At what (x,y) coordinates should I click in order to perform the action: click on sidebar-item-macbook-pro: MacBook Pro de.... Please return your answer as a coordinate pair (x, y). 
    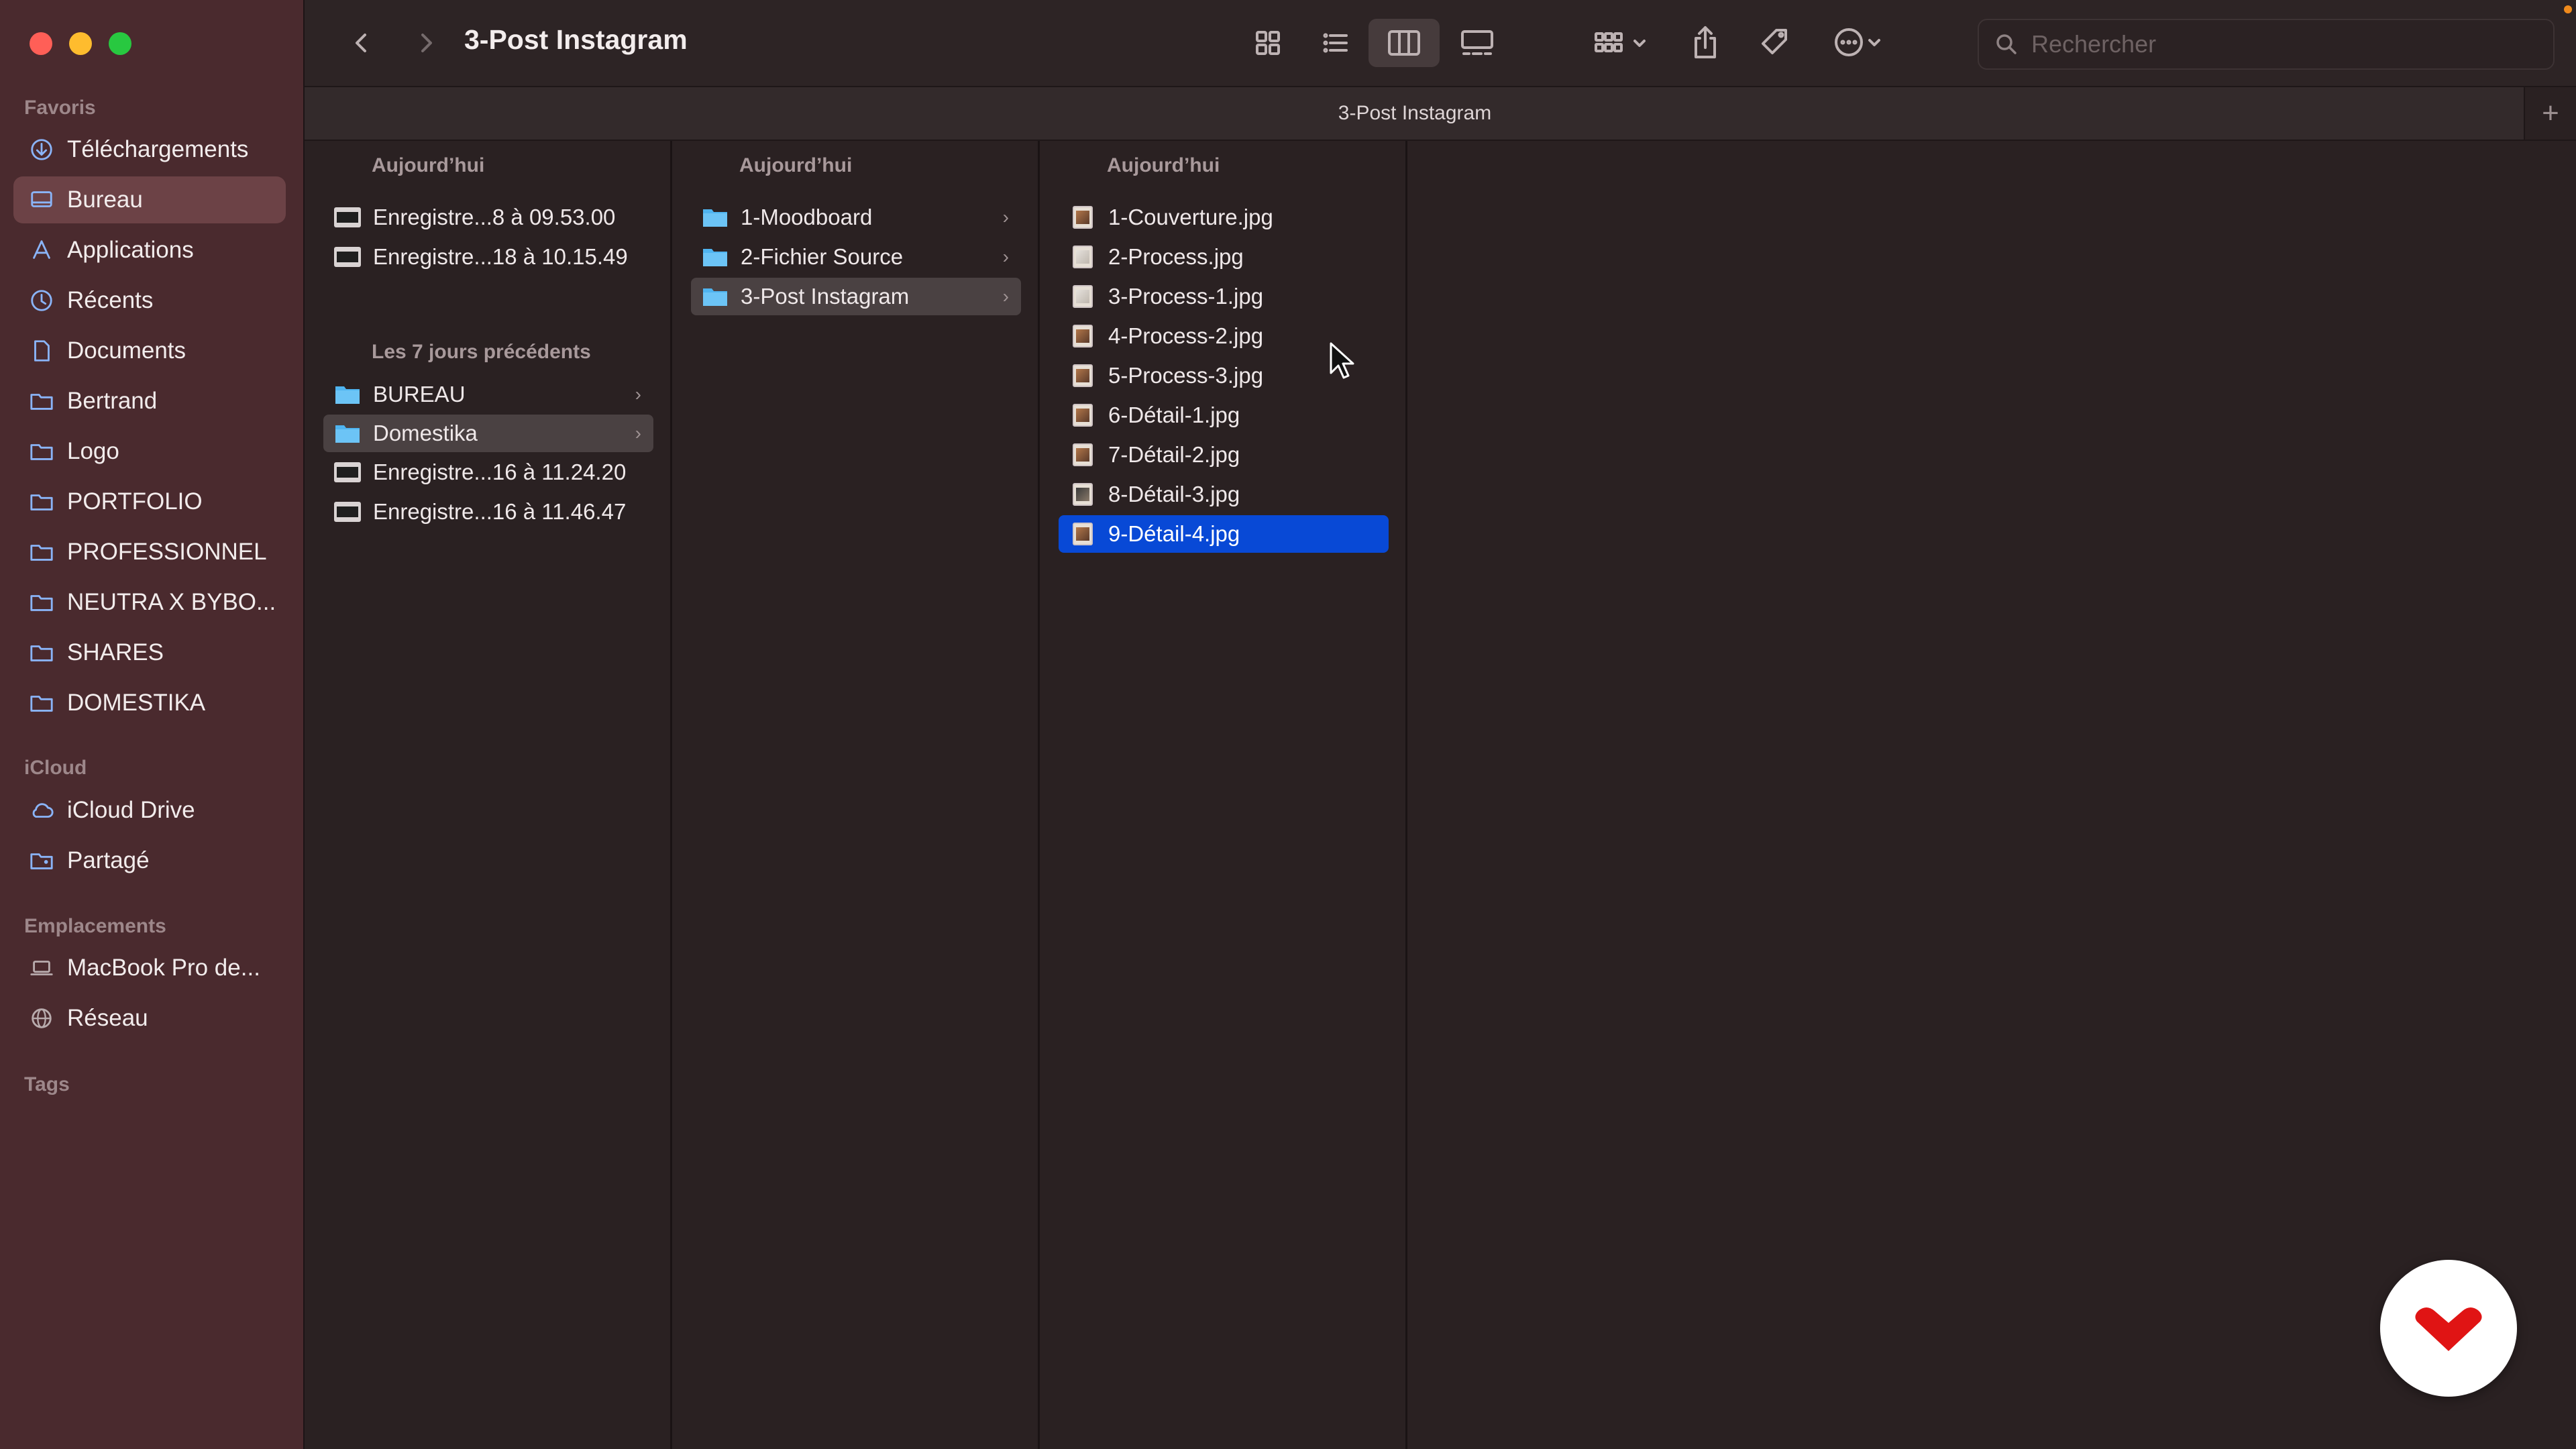
    Looking at the image, I should click on (149, 968).